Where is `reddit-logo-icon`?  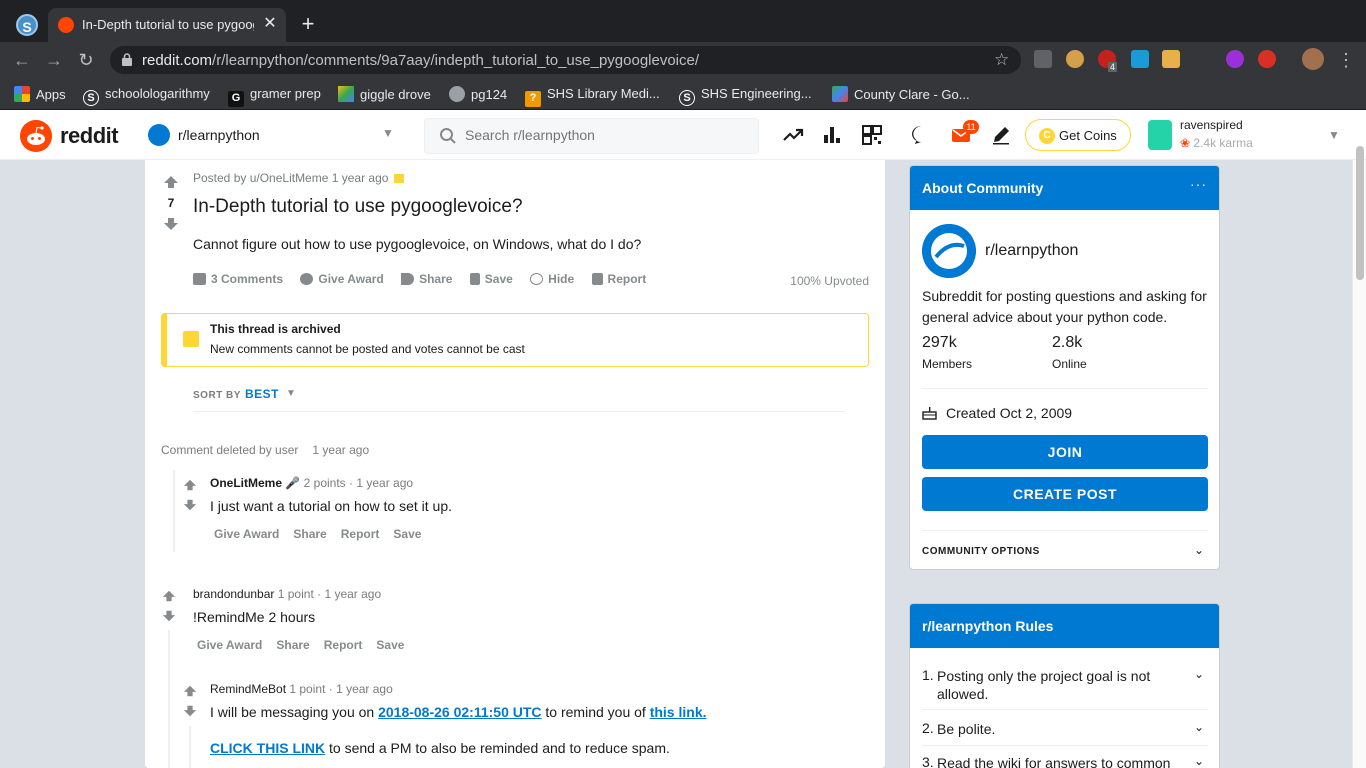
reddit-logo-icon is located at coordinates (36, 136).